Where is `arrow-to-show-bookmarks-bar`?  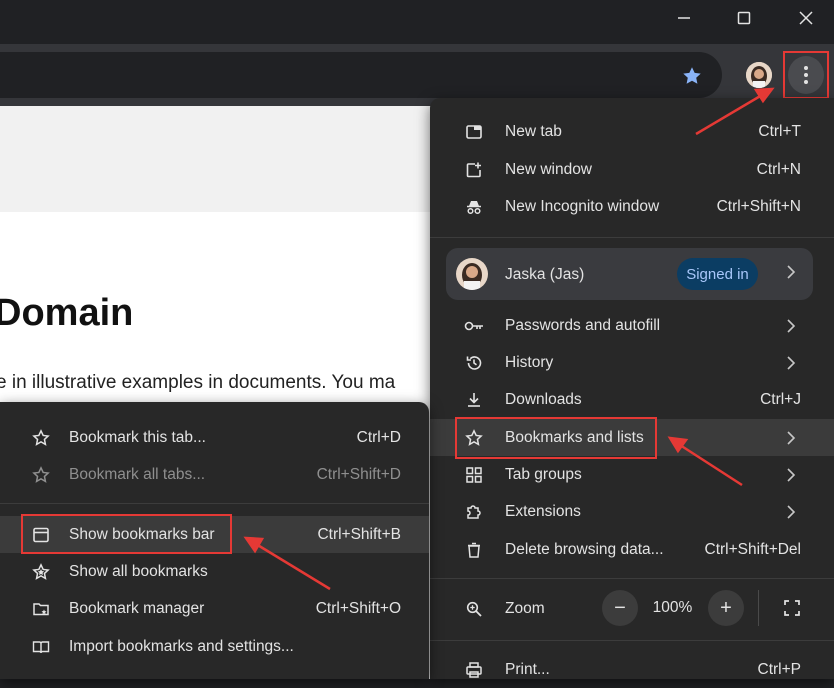
arrow-to-show-bookmarks-bar is located at coordinates (293, 566).